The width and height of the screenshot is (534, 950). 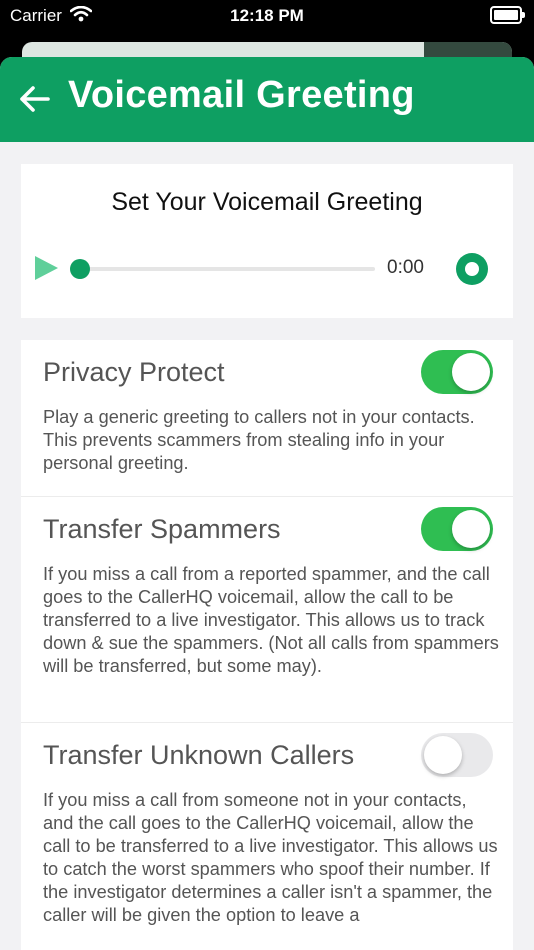 I want to click on status-bar: Carrier 12:18 PM, so click(x=267, y=17).